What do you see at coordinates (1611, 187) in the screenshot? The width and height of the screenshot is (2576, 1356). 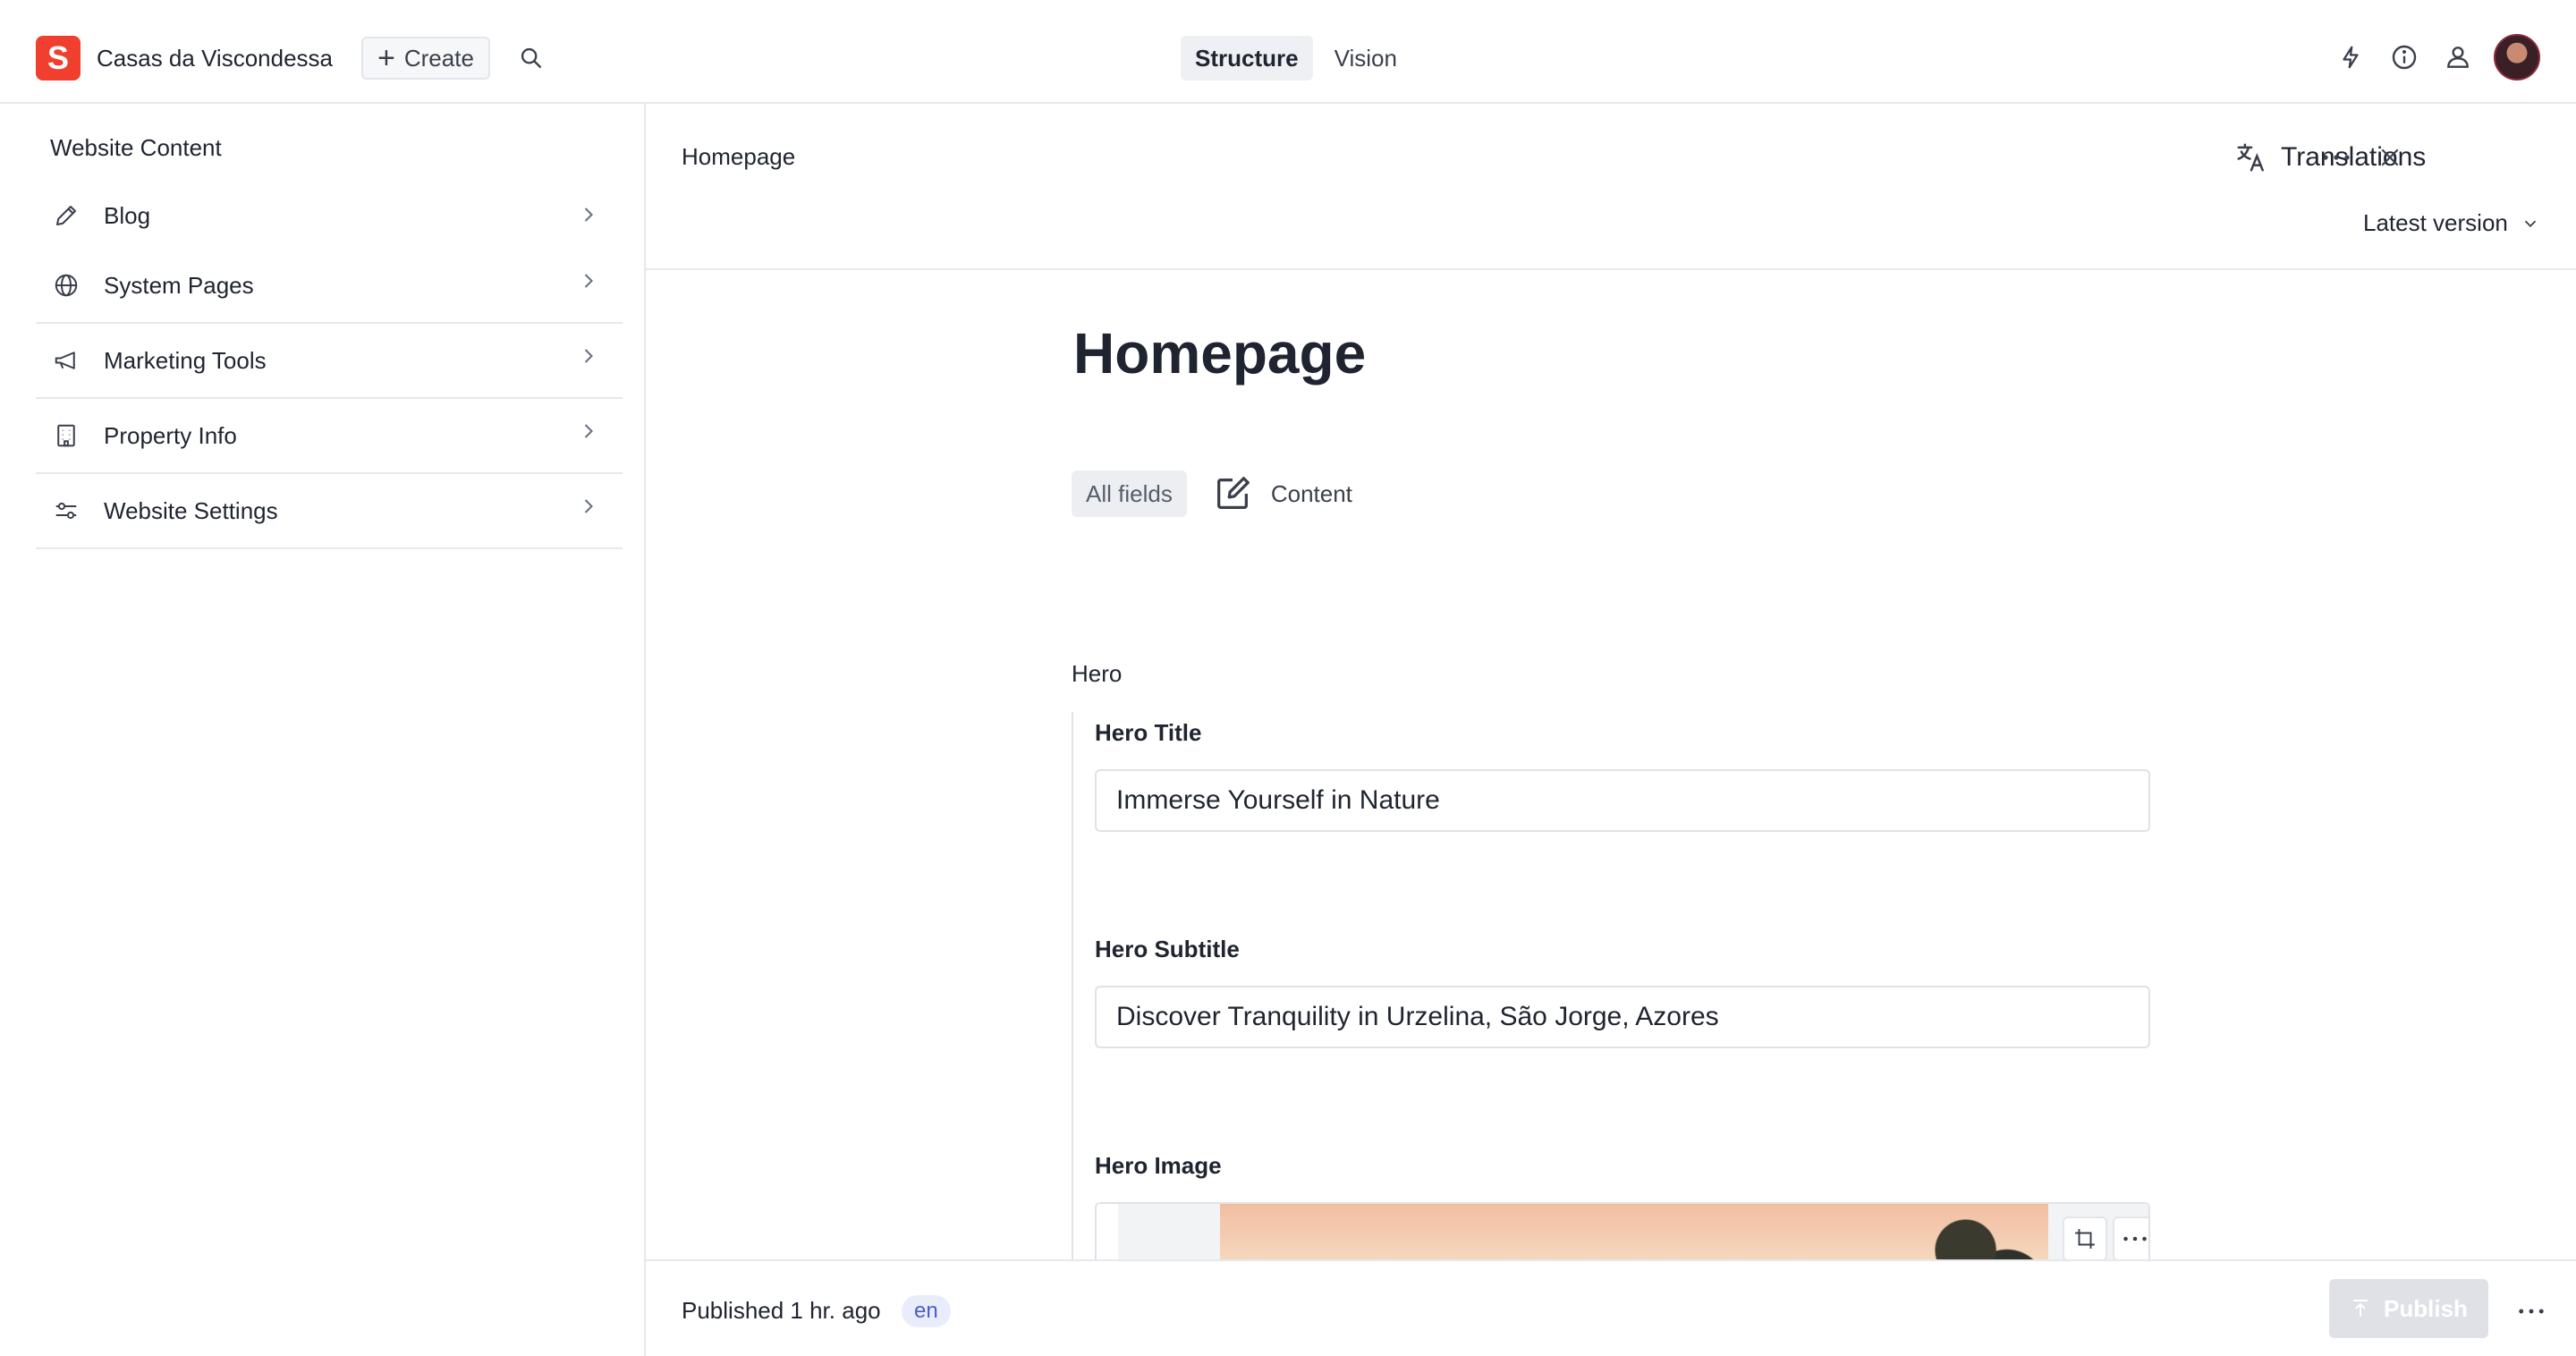 I see `document-header: Homepage Translations Latest version` at bounding box center [1611, 187].